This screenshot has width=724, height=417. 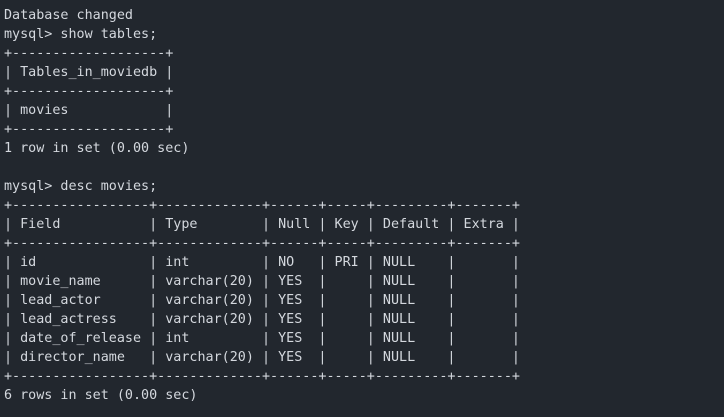 What do you see at coordinates (89, 72) in the screenshot?
I see `table-header-row: | Tables_in_moviedb |` at bounding box center [89, 72].